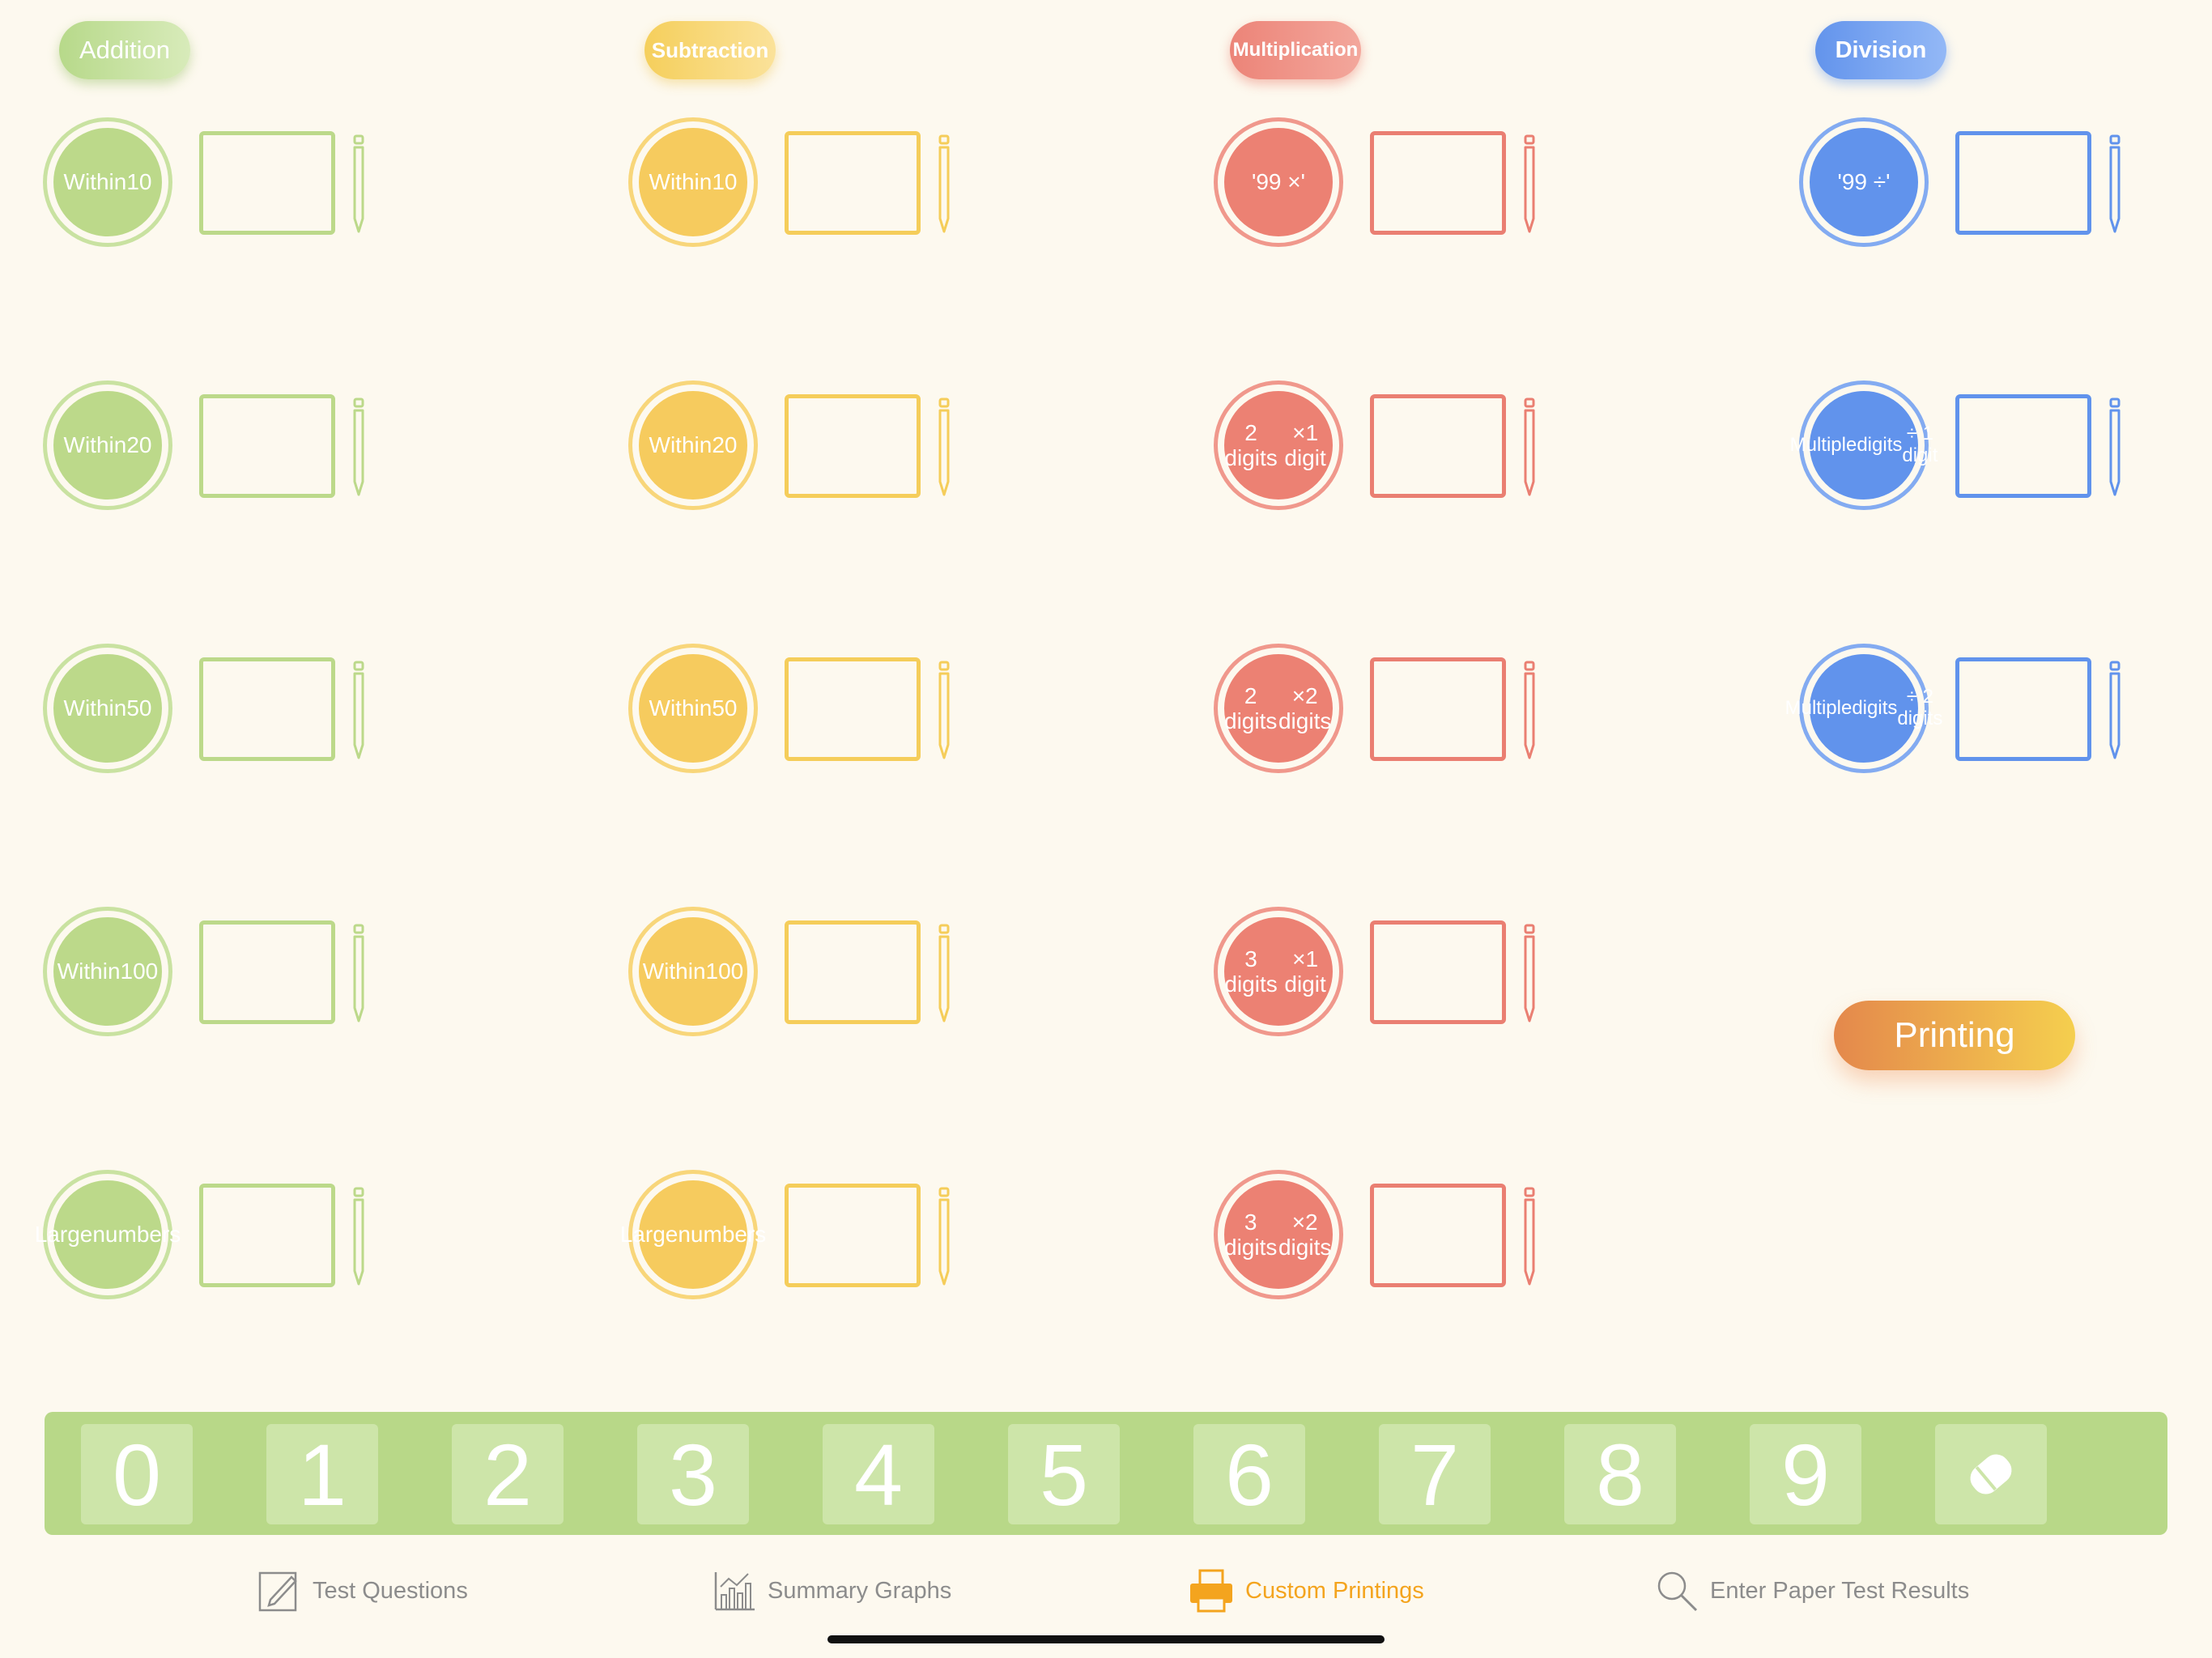 The width and height of the screenshot is (2212, 1658). I want to click on topic-label-line: 20, so click(139, 445).